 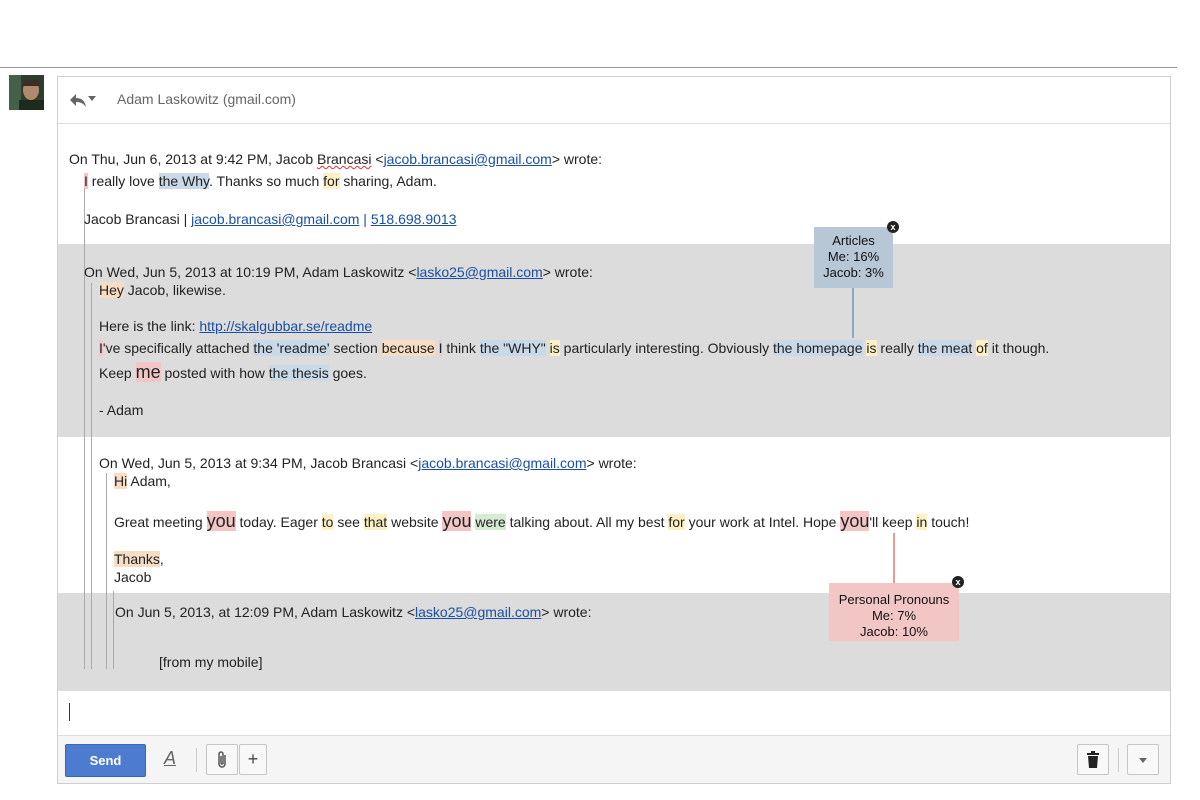 What do you see at coordinates (253, 759) in the screenshot?
I see `more-options-button: +` at bounding box center [253, 759].